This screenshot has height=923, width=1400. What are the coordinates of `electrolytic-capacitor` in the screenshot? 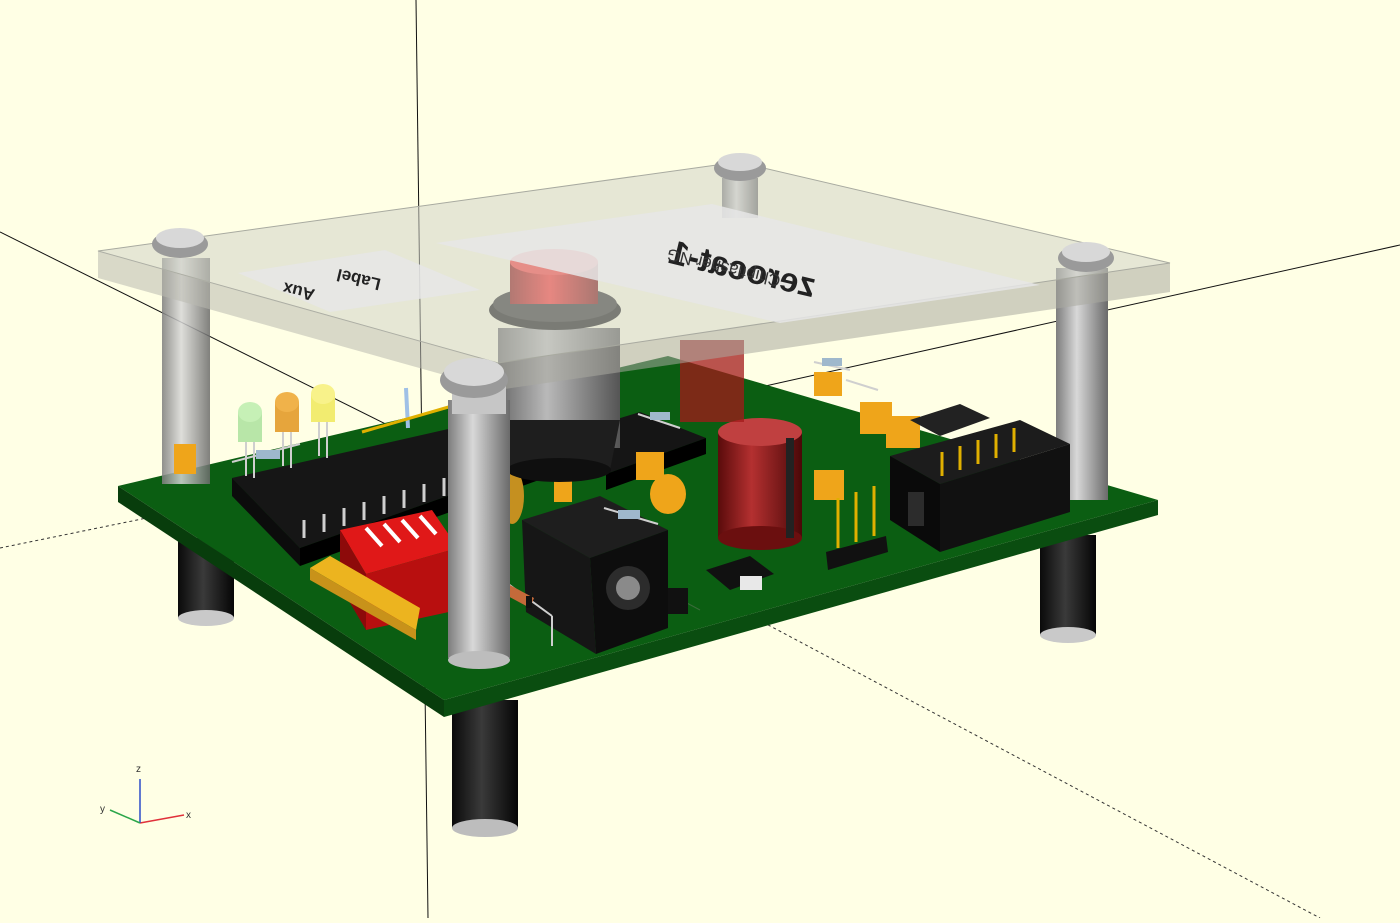 It's located at (760, 484).